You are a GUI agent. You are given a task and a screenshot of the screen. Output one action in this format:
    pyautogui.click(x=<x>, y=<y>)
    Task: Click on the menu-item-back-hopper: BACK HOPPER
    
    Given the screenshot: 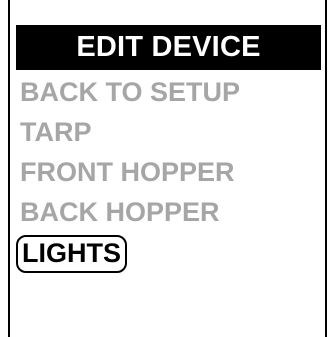 What is the action you would take?
    pyautogui.click(x=130, y=212)
    